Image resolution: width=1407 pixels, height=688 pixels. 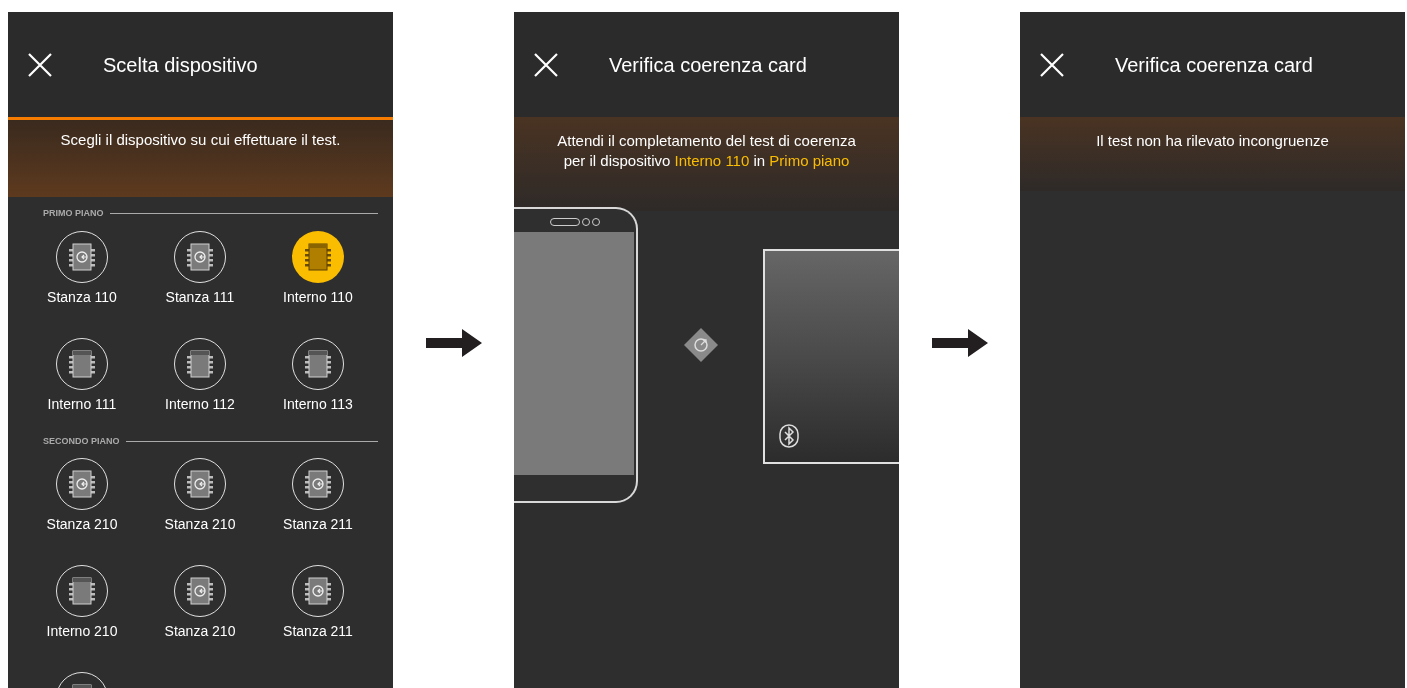 What do you see at coordinates (200, 381) in the screenshot?
I see `device-item: Interno 112` at bounding box center [200, 381].